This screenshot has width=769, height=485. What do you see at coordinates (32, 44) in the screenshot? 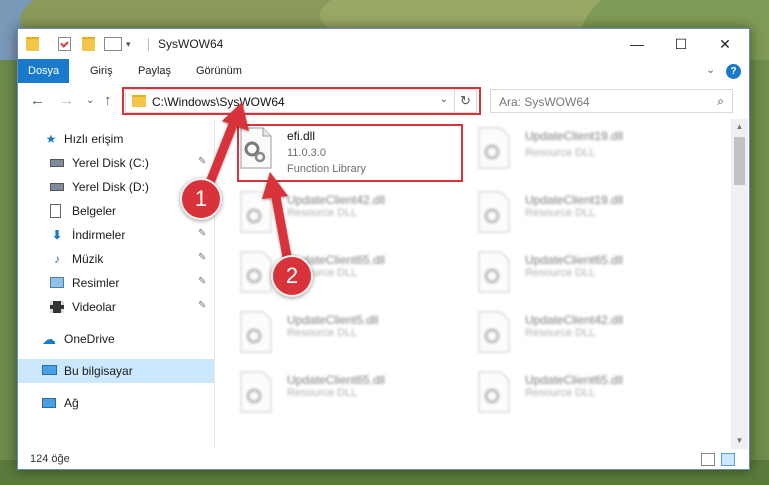
I see `folder-icon` at bounding box center [32, 44].